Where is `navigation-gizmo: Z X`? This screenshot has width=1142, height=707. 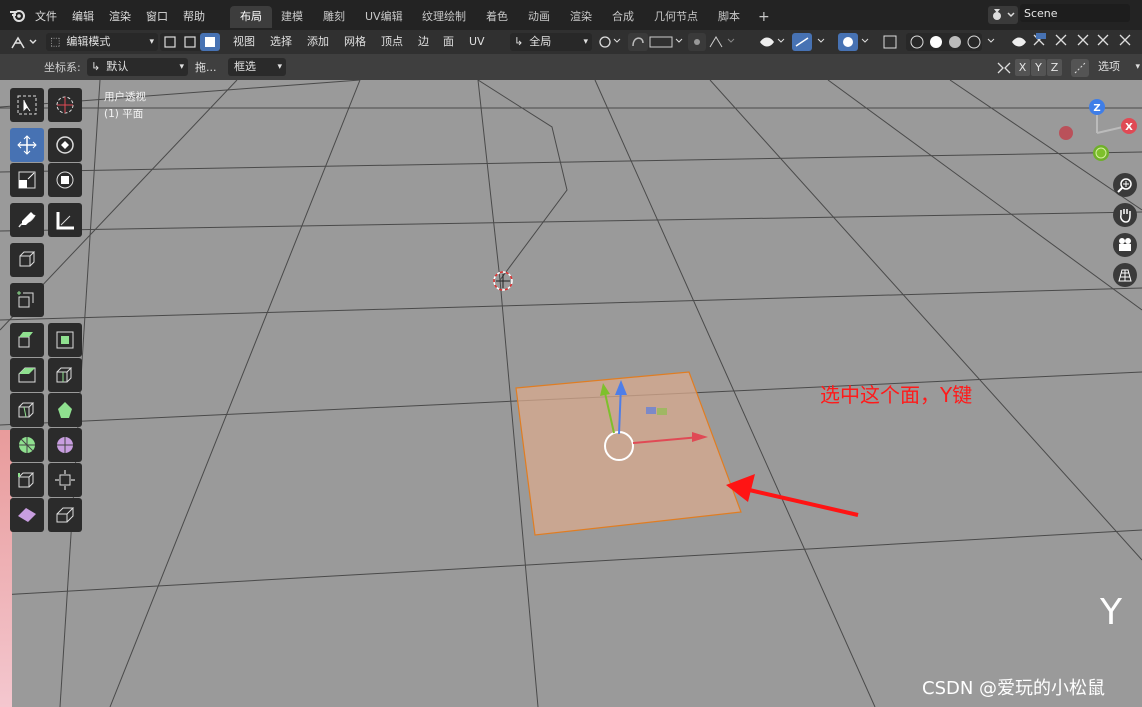 navigation-gizmo: Z X is located at coordinates (1096, 132).